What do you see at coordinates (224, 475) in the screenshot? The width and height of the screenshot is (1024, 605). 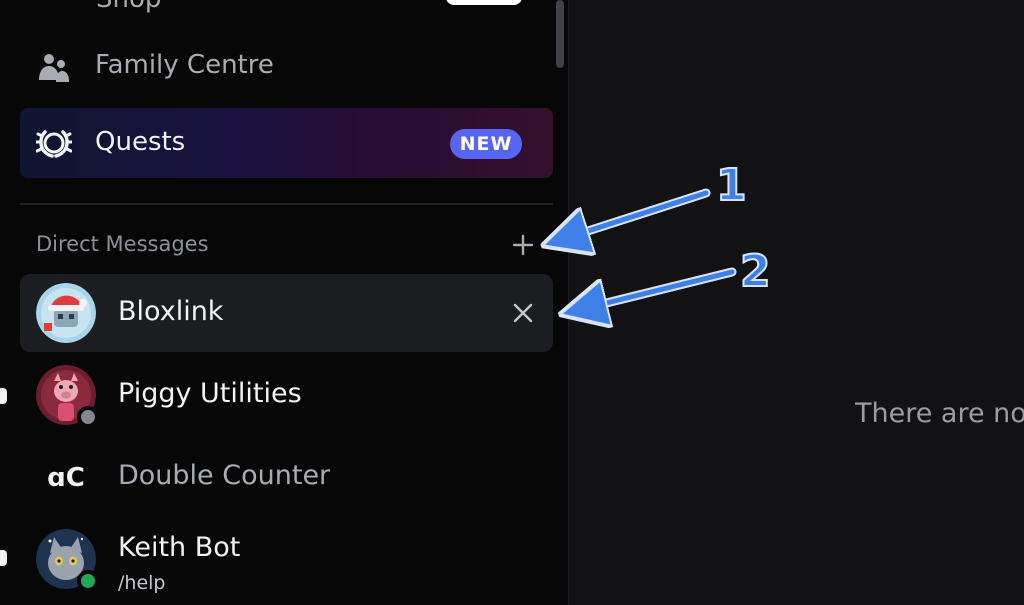 I see `dm-name: Double Counter` at bounding box center [224, 475].